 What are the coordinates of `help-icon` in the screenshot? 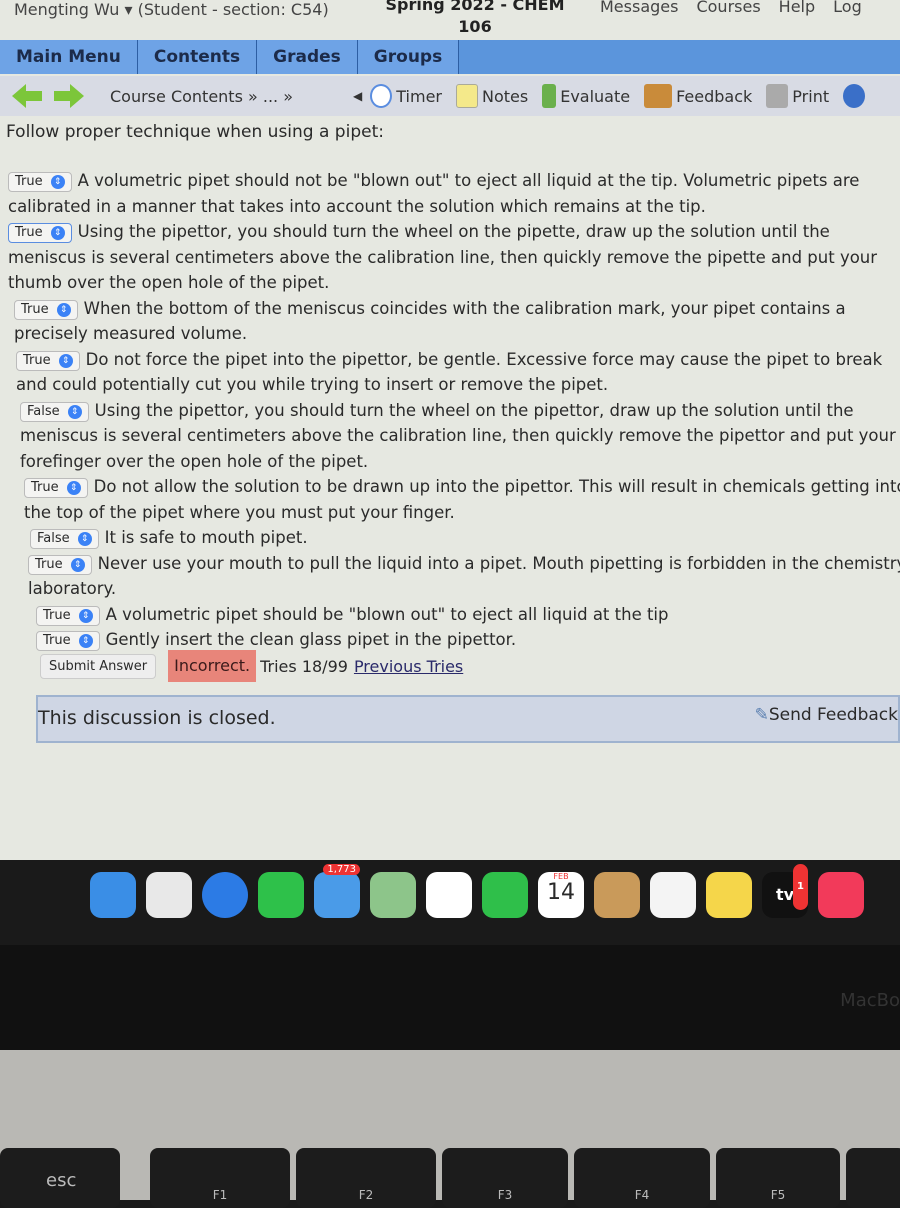 It's located at (854, 96).